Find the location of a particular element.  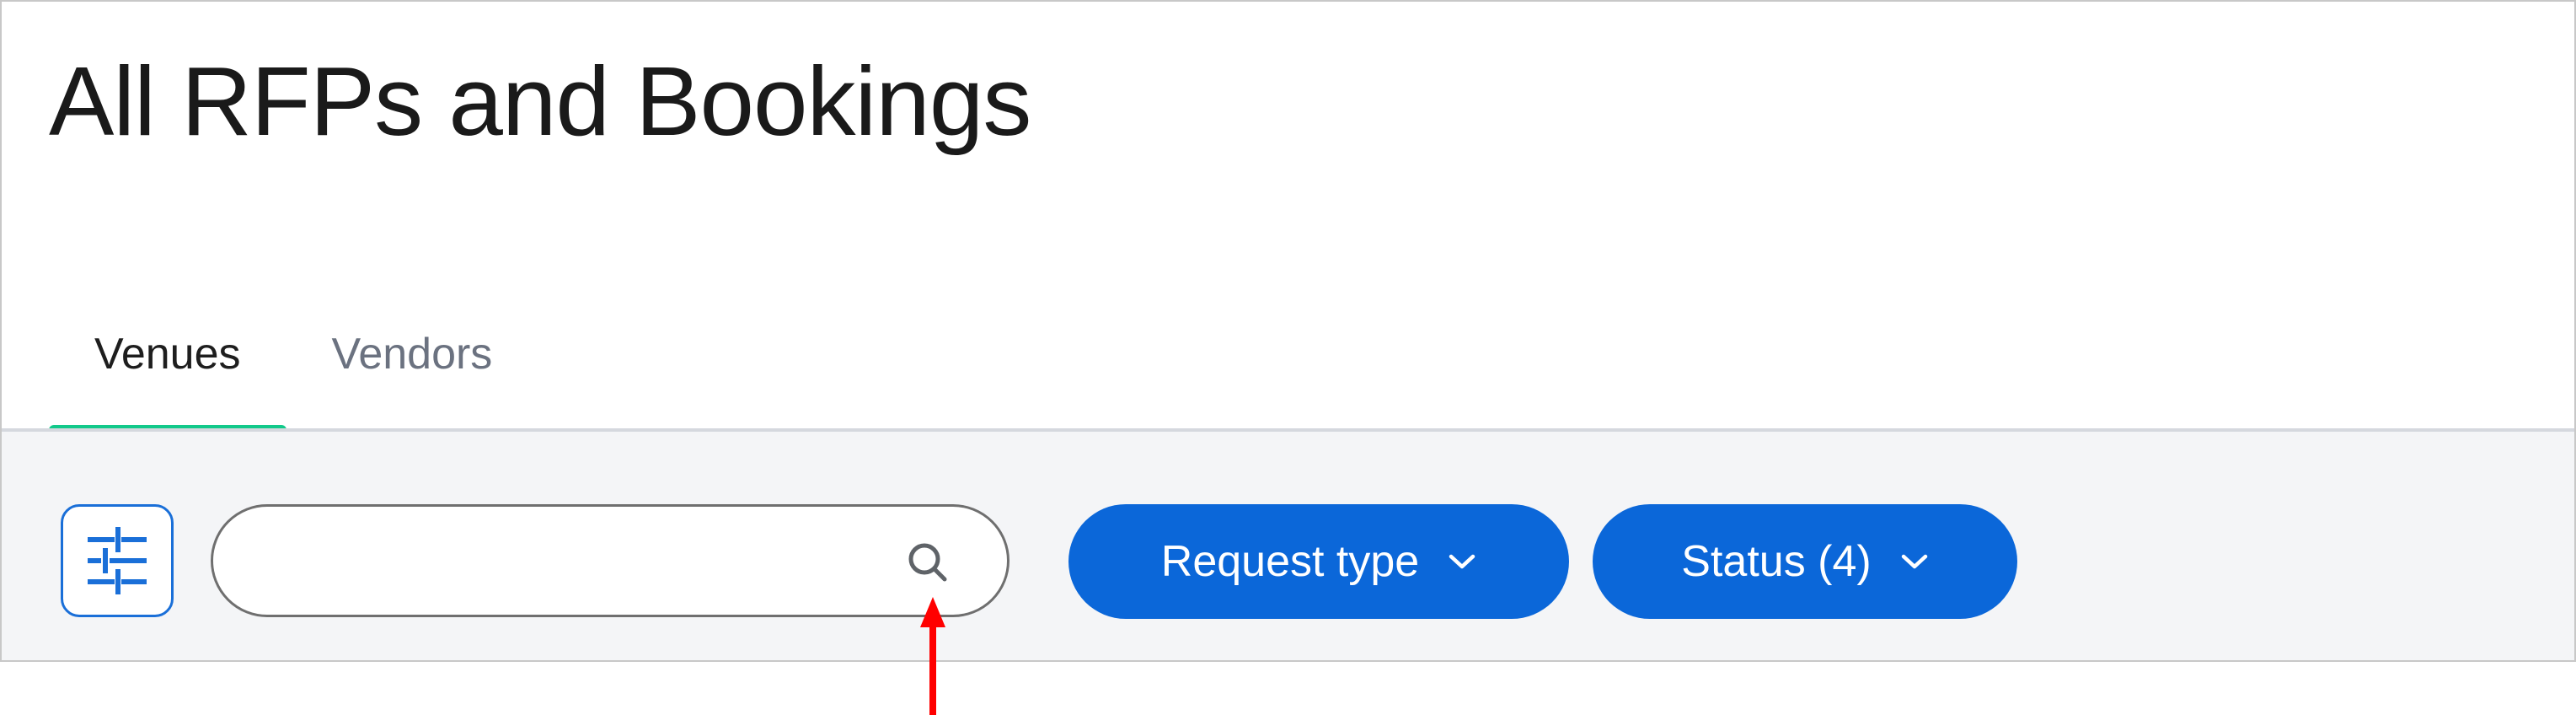

search-field is located at coordinates (610, 560).